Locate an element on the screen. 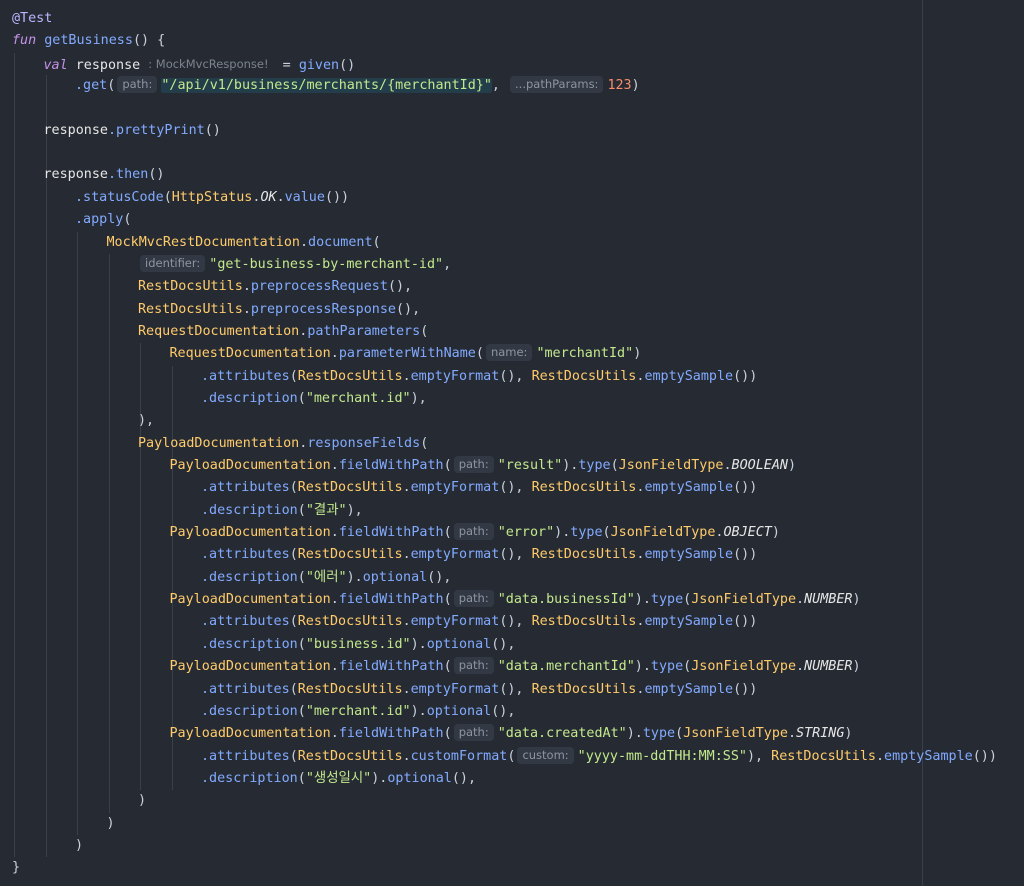  string-literal: "merchant.id" is located at coordinates (358, 398).